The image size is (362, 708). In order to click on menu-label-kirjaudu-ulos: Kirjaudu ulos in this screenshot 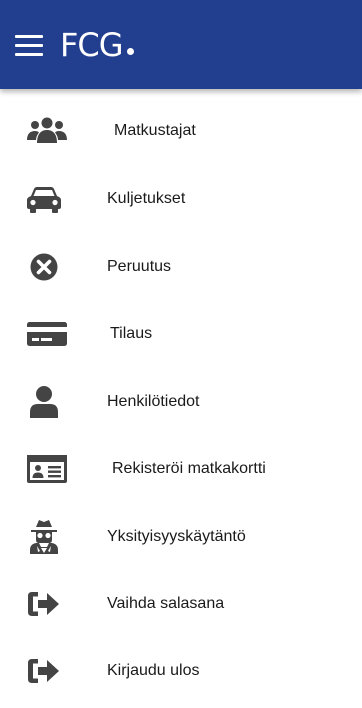, I will do `click(153, 670)`.